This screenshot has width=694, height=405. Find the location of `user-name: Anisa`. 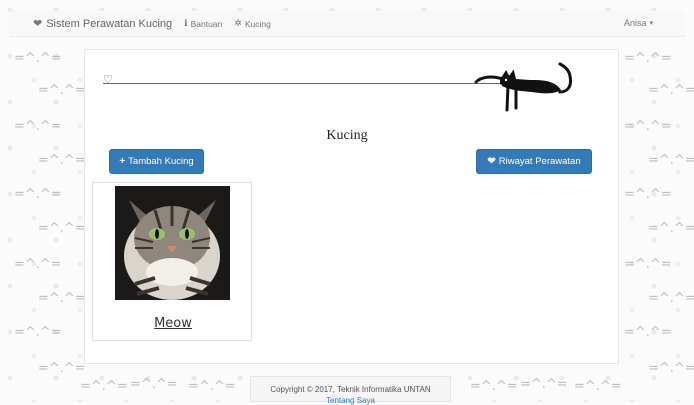

user-name: Anisa is located at coordinates (635, 23).